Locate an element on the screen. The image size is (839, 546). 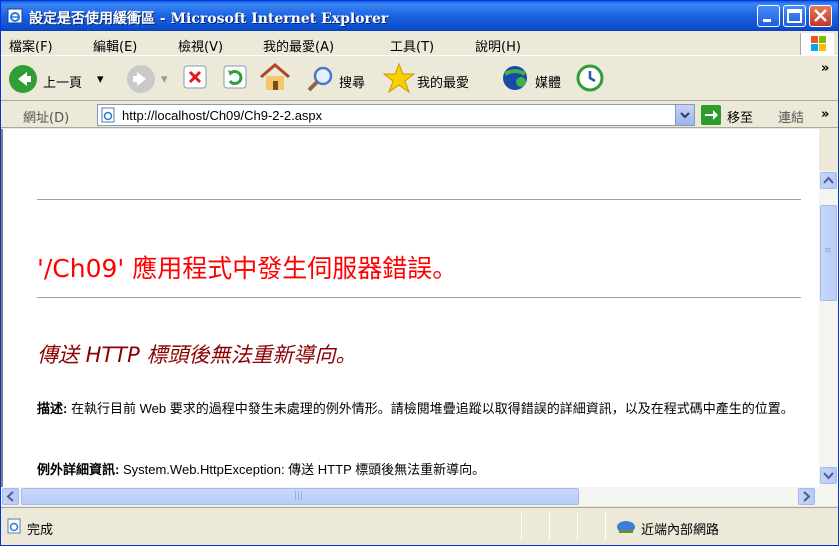
favorites-button: 我的最愛 is located at coordinates (441, 79).